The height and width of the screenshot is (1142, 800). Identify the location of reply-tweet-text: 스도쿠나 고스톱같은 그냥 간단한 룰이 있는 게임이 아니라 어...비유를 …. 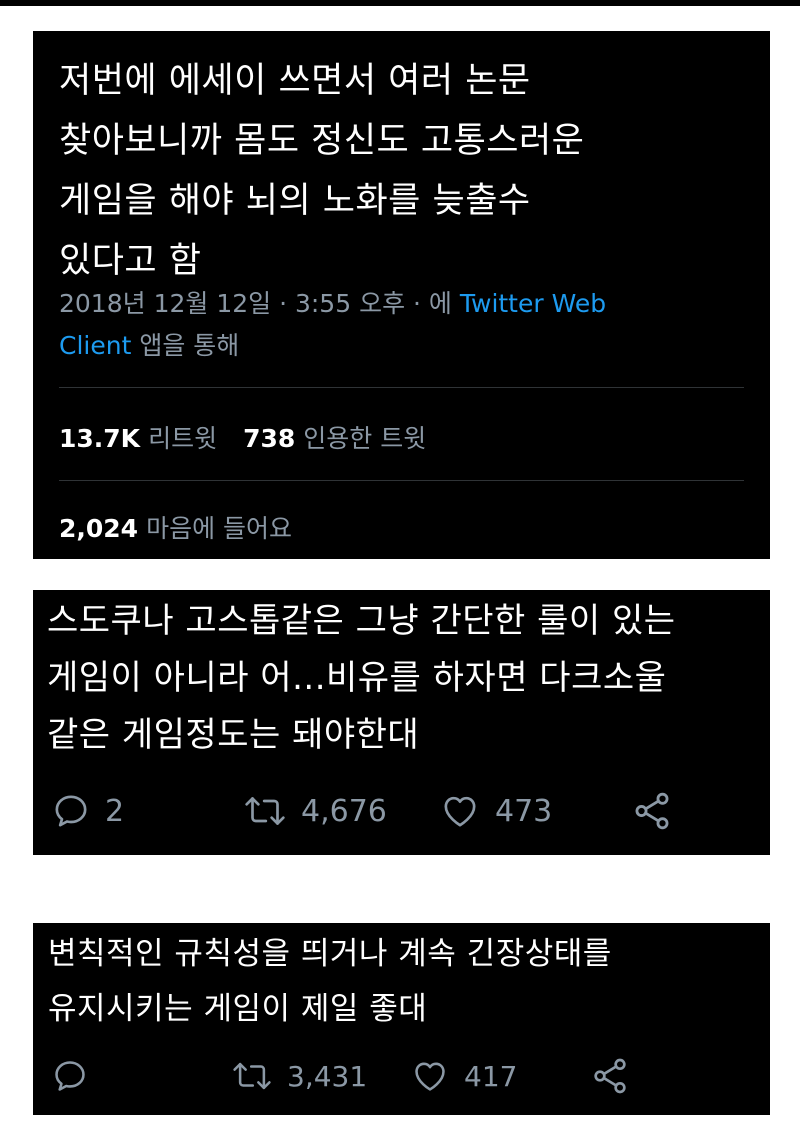
(361, 678).